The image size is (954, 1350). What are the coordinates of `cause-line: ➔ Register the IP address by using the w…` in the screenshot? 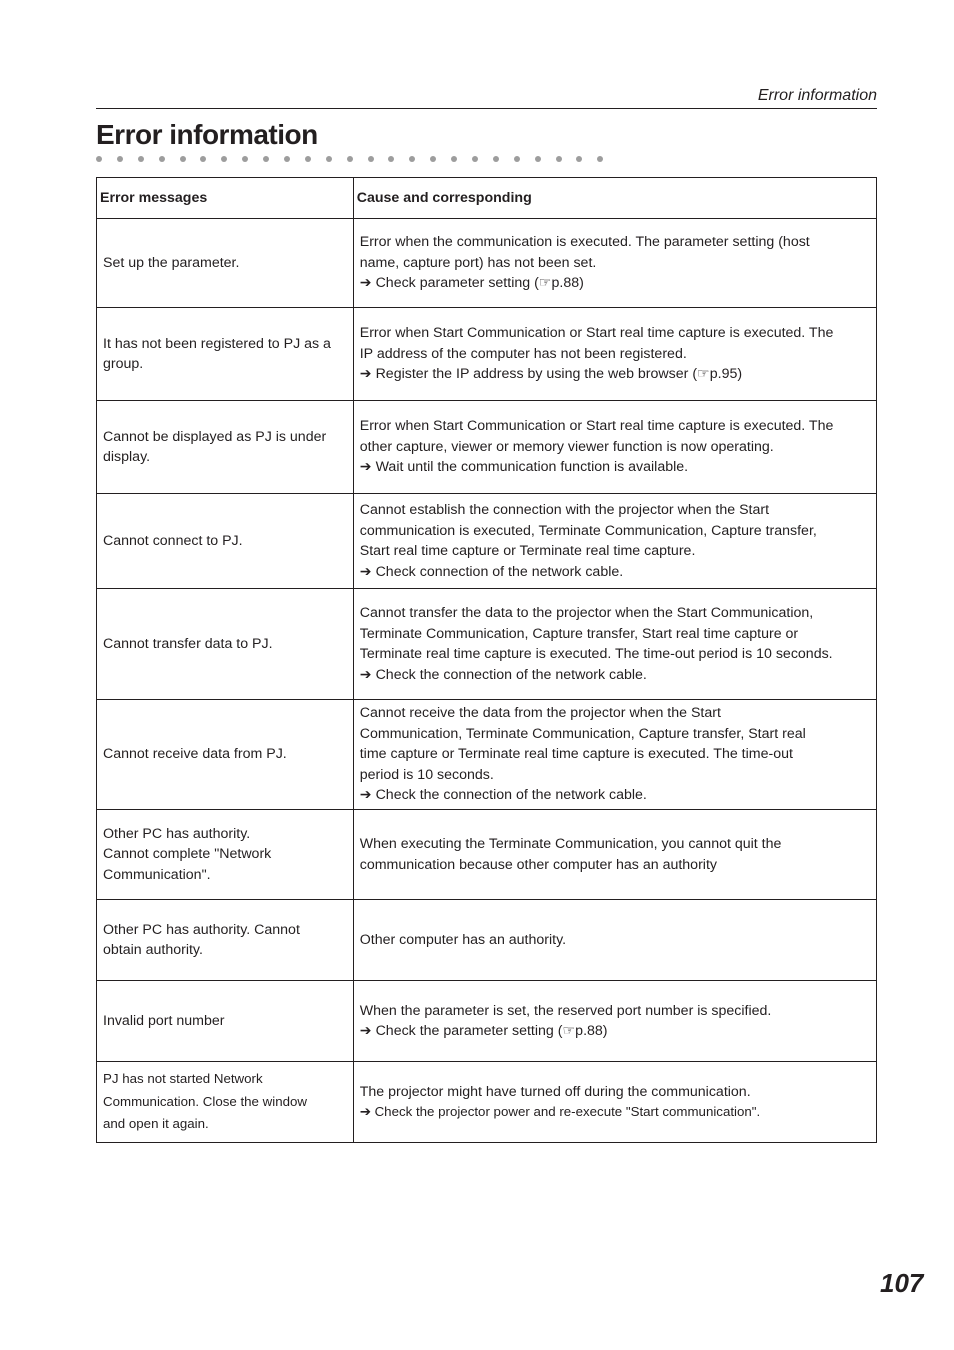 It's located at (551, 374).